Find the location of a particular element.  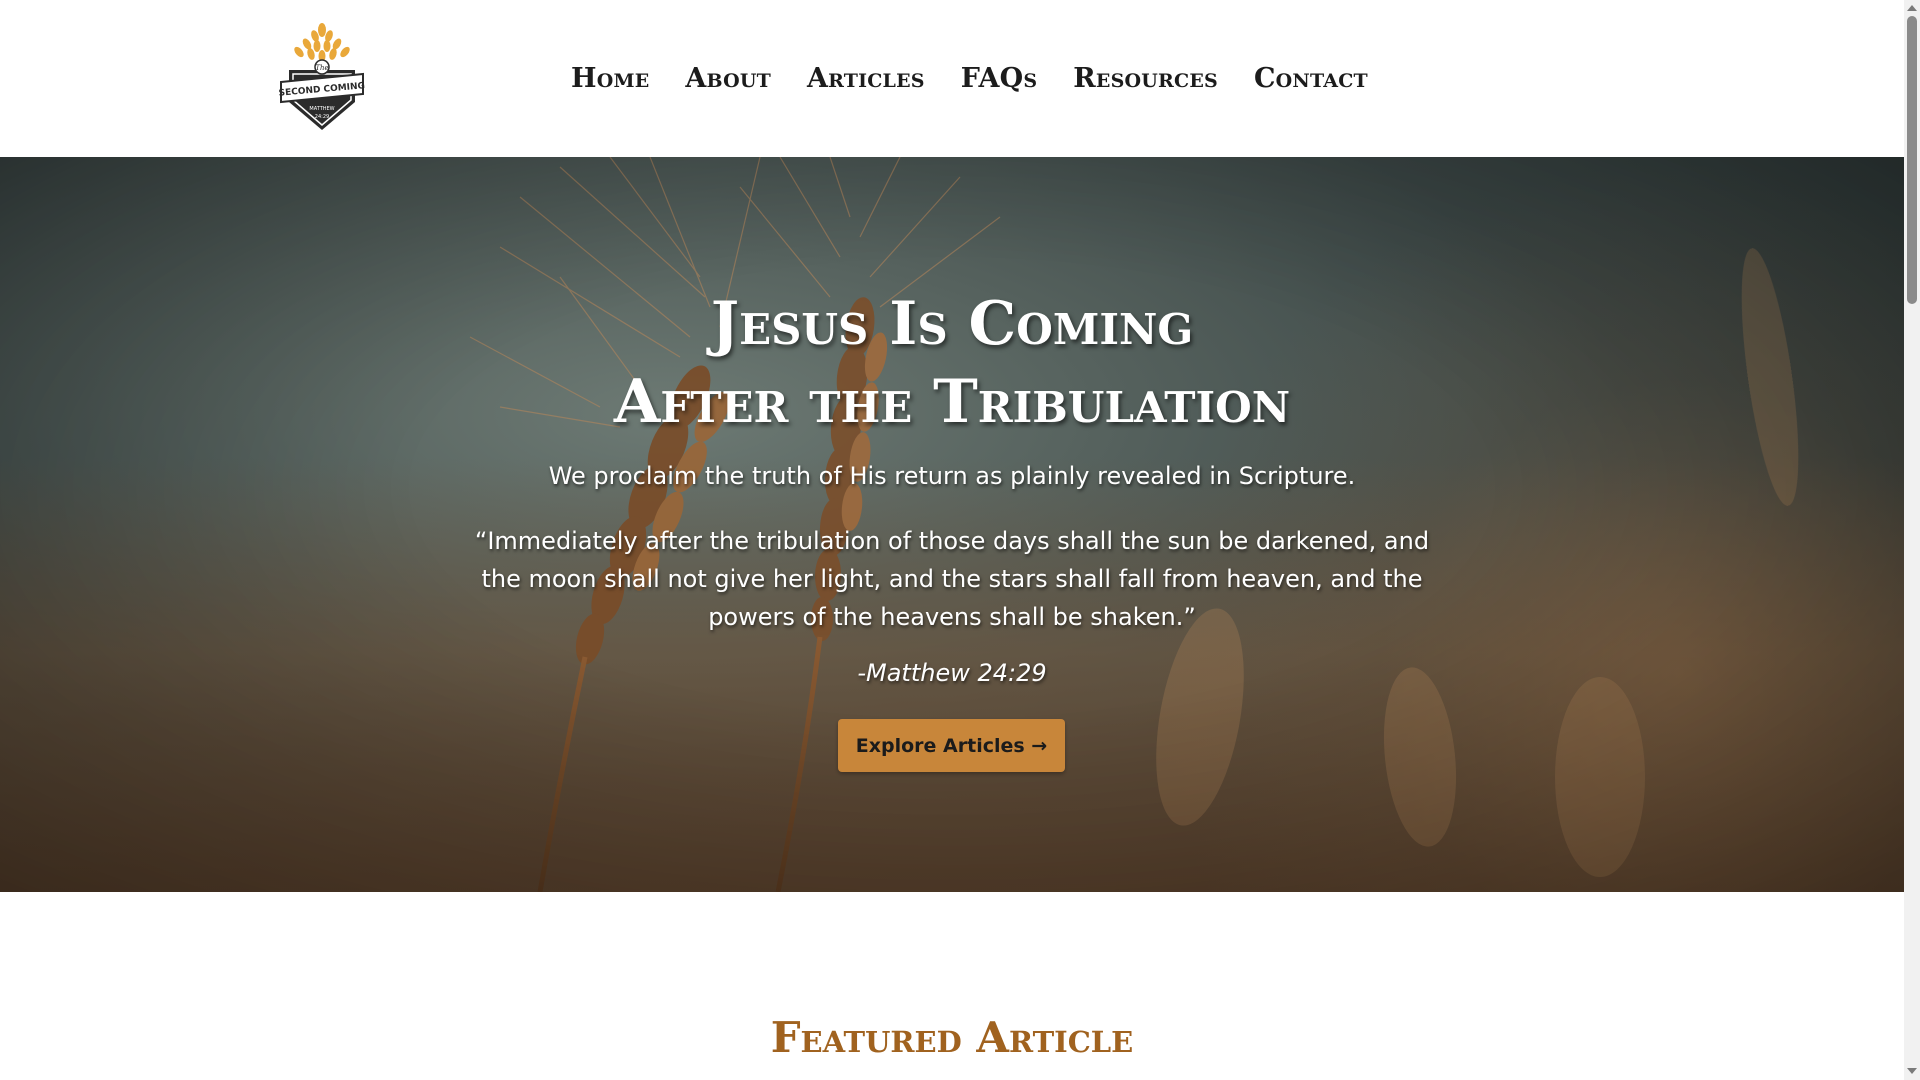

explore-articles-button: Explore Articles → is located at coordinates (951, 745).